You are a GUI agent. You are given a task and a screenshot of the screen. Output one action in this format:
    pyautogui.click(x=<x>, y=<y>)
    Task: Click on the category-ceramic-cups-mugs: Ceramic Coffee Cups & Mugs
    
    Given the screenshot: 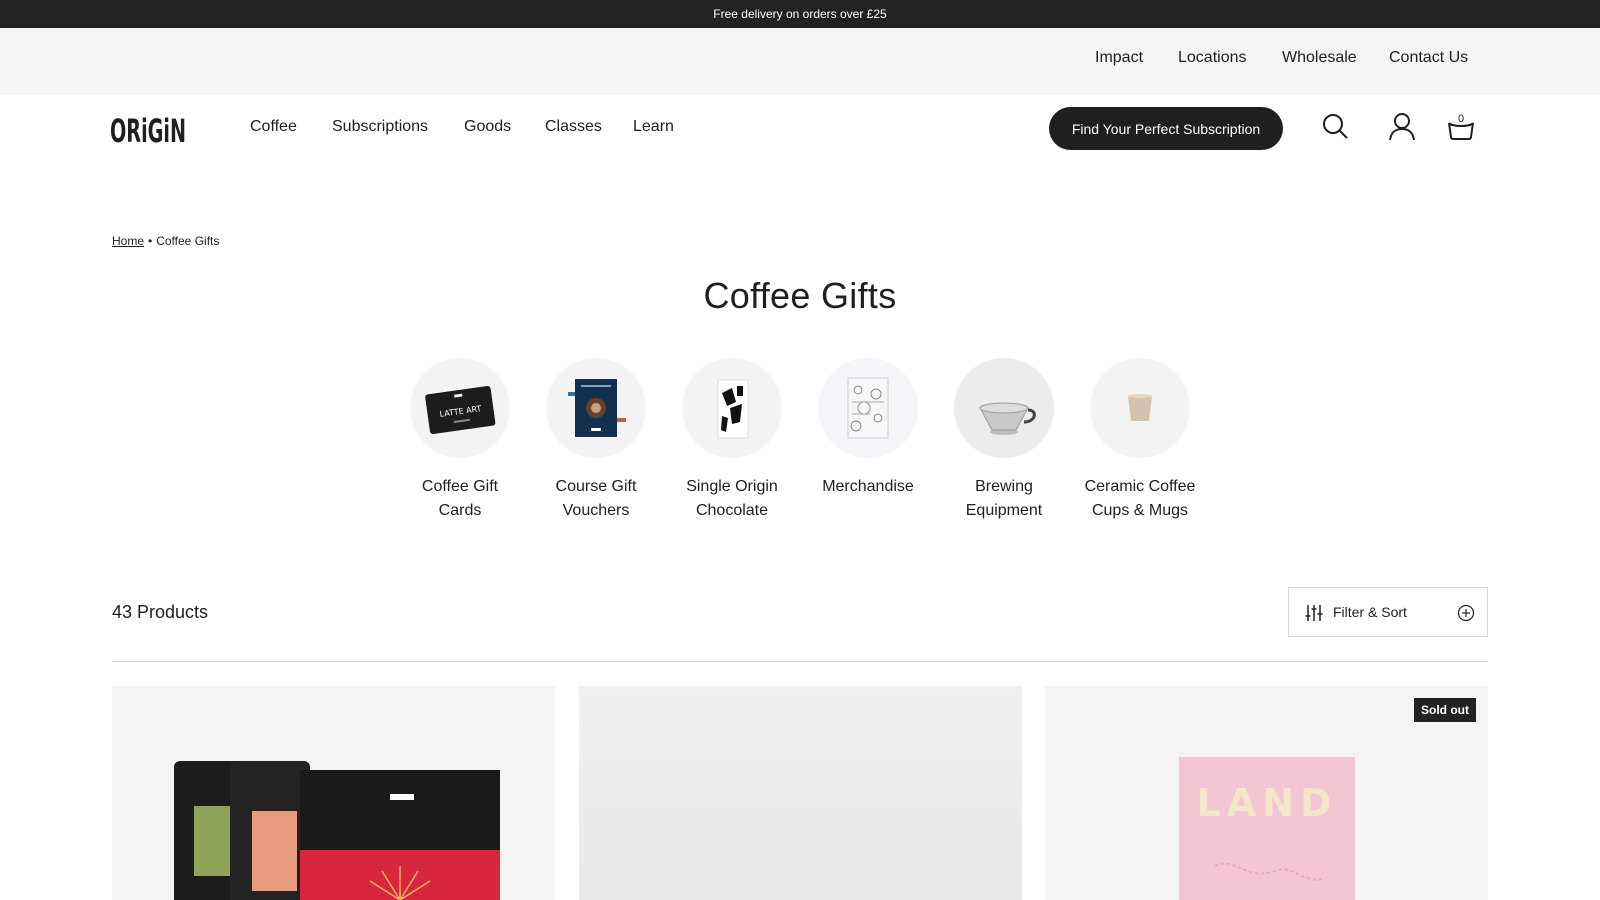 What is the action you would take?
    pyautogui.click(x=1140, y=440)
    